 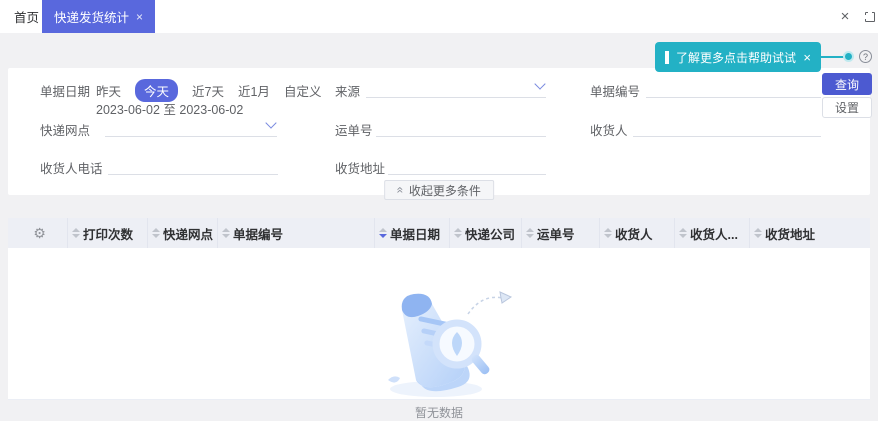 I want to click on column-header-label: 快递公司, so click(x=490, y=234).